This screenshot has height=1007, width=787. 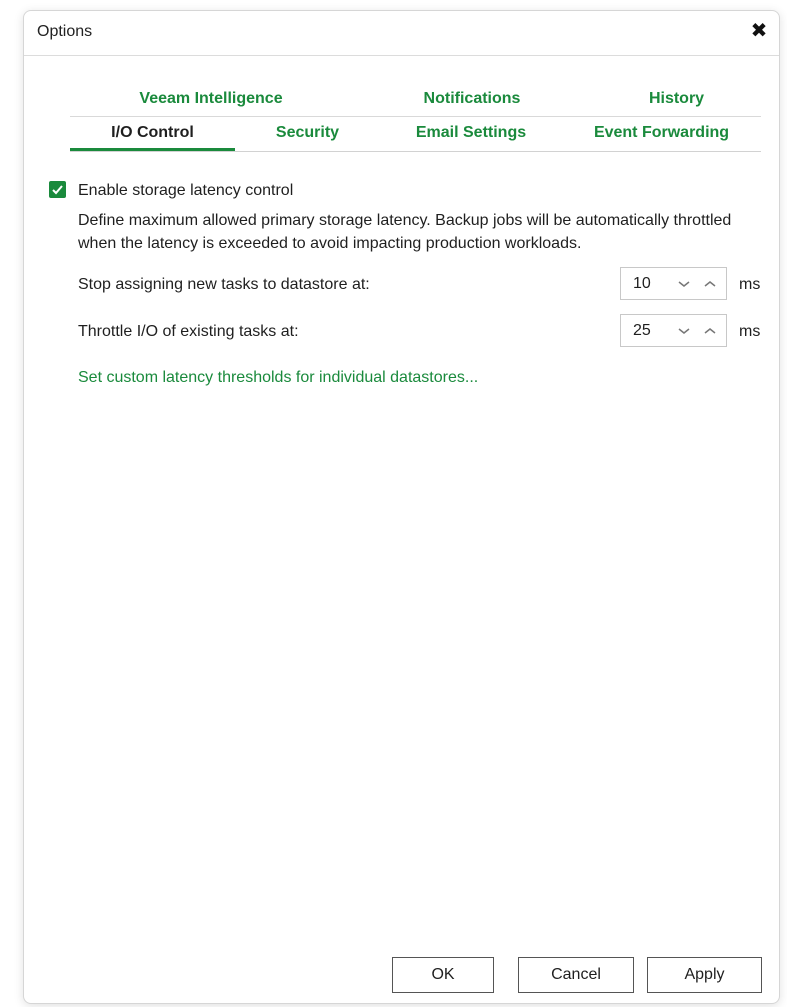 What do you see at coordinates (704, 975) in the screenshot?
I see `apply-button: Apply` at bounding box center [704, 975].